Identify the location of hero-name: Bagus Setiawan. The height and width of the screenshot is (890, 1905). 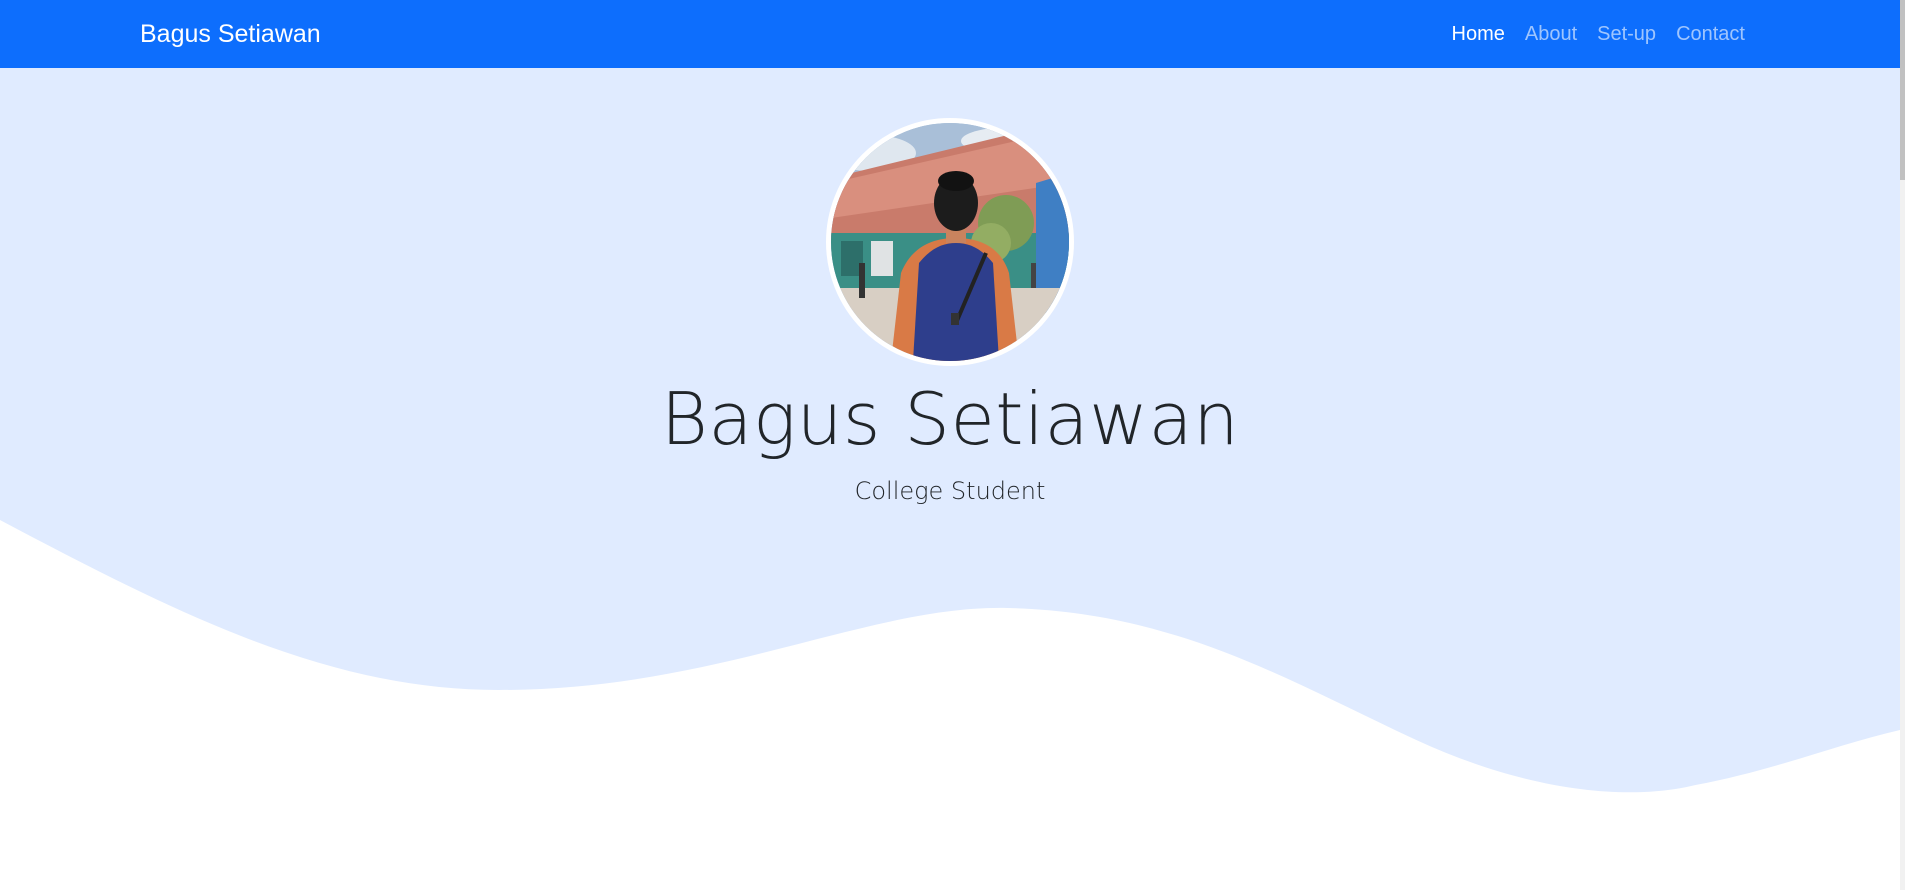
(950, 419).